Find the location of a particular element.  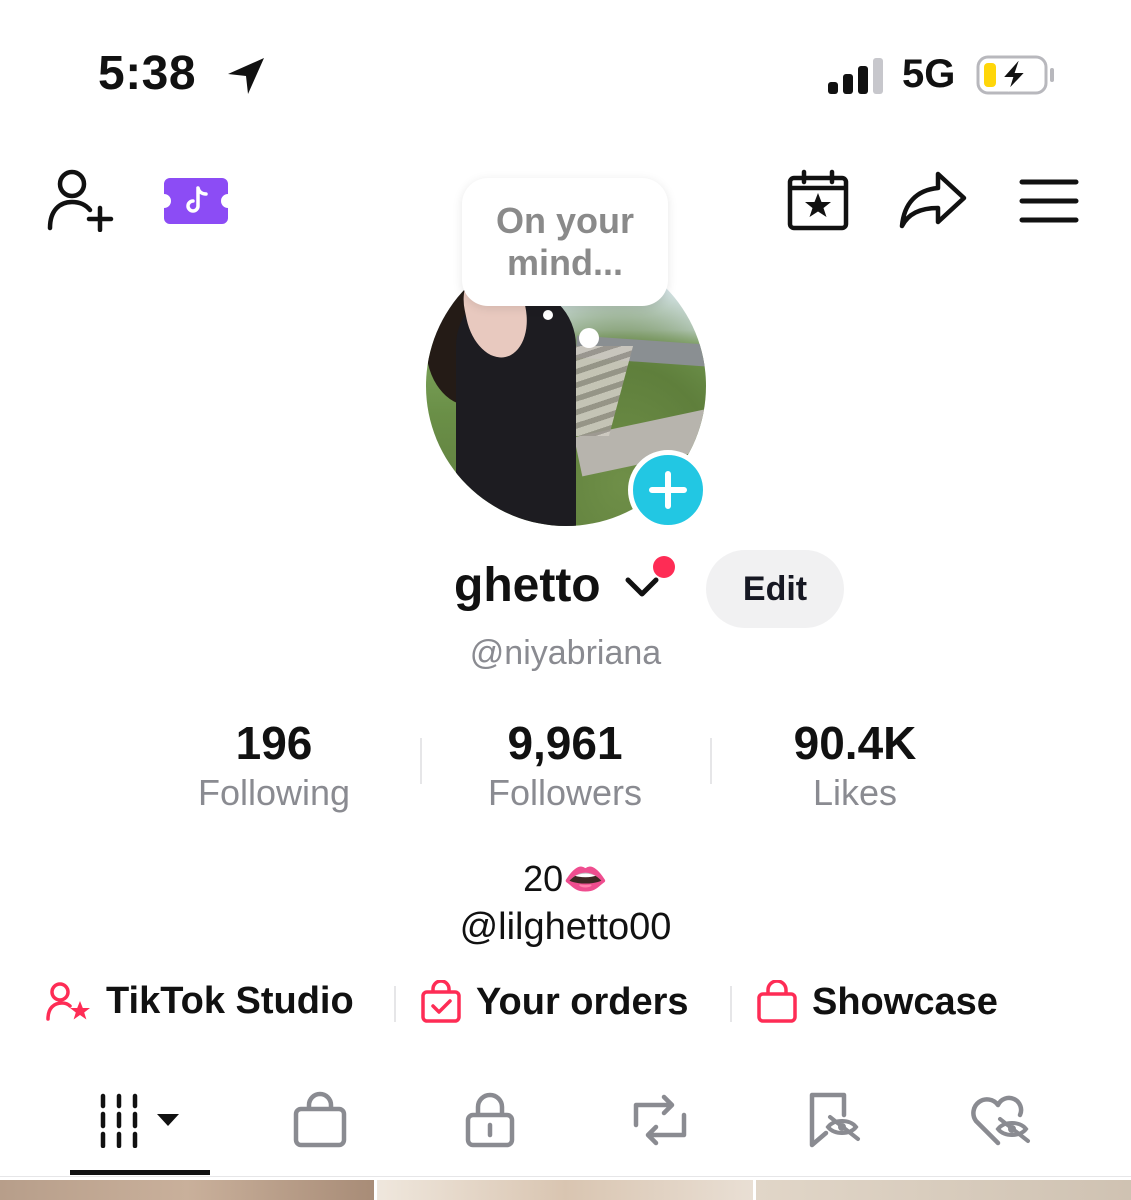

tab-shop is located at coordinates (320, 1120).